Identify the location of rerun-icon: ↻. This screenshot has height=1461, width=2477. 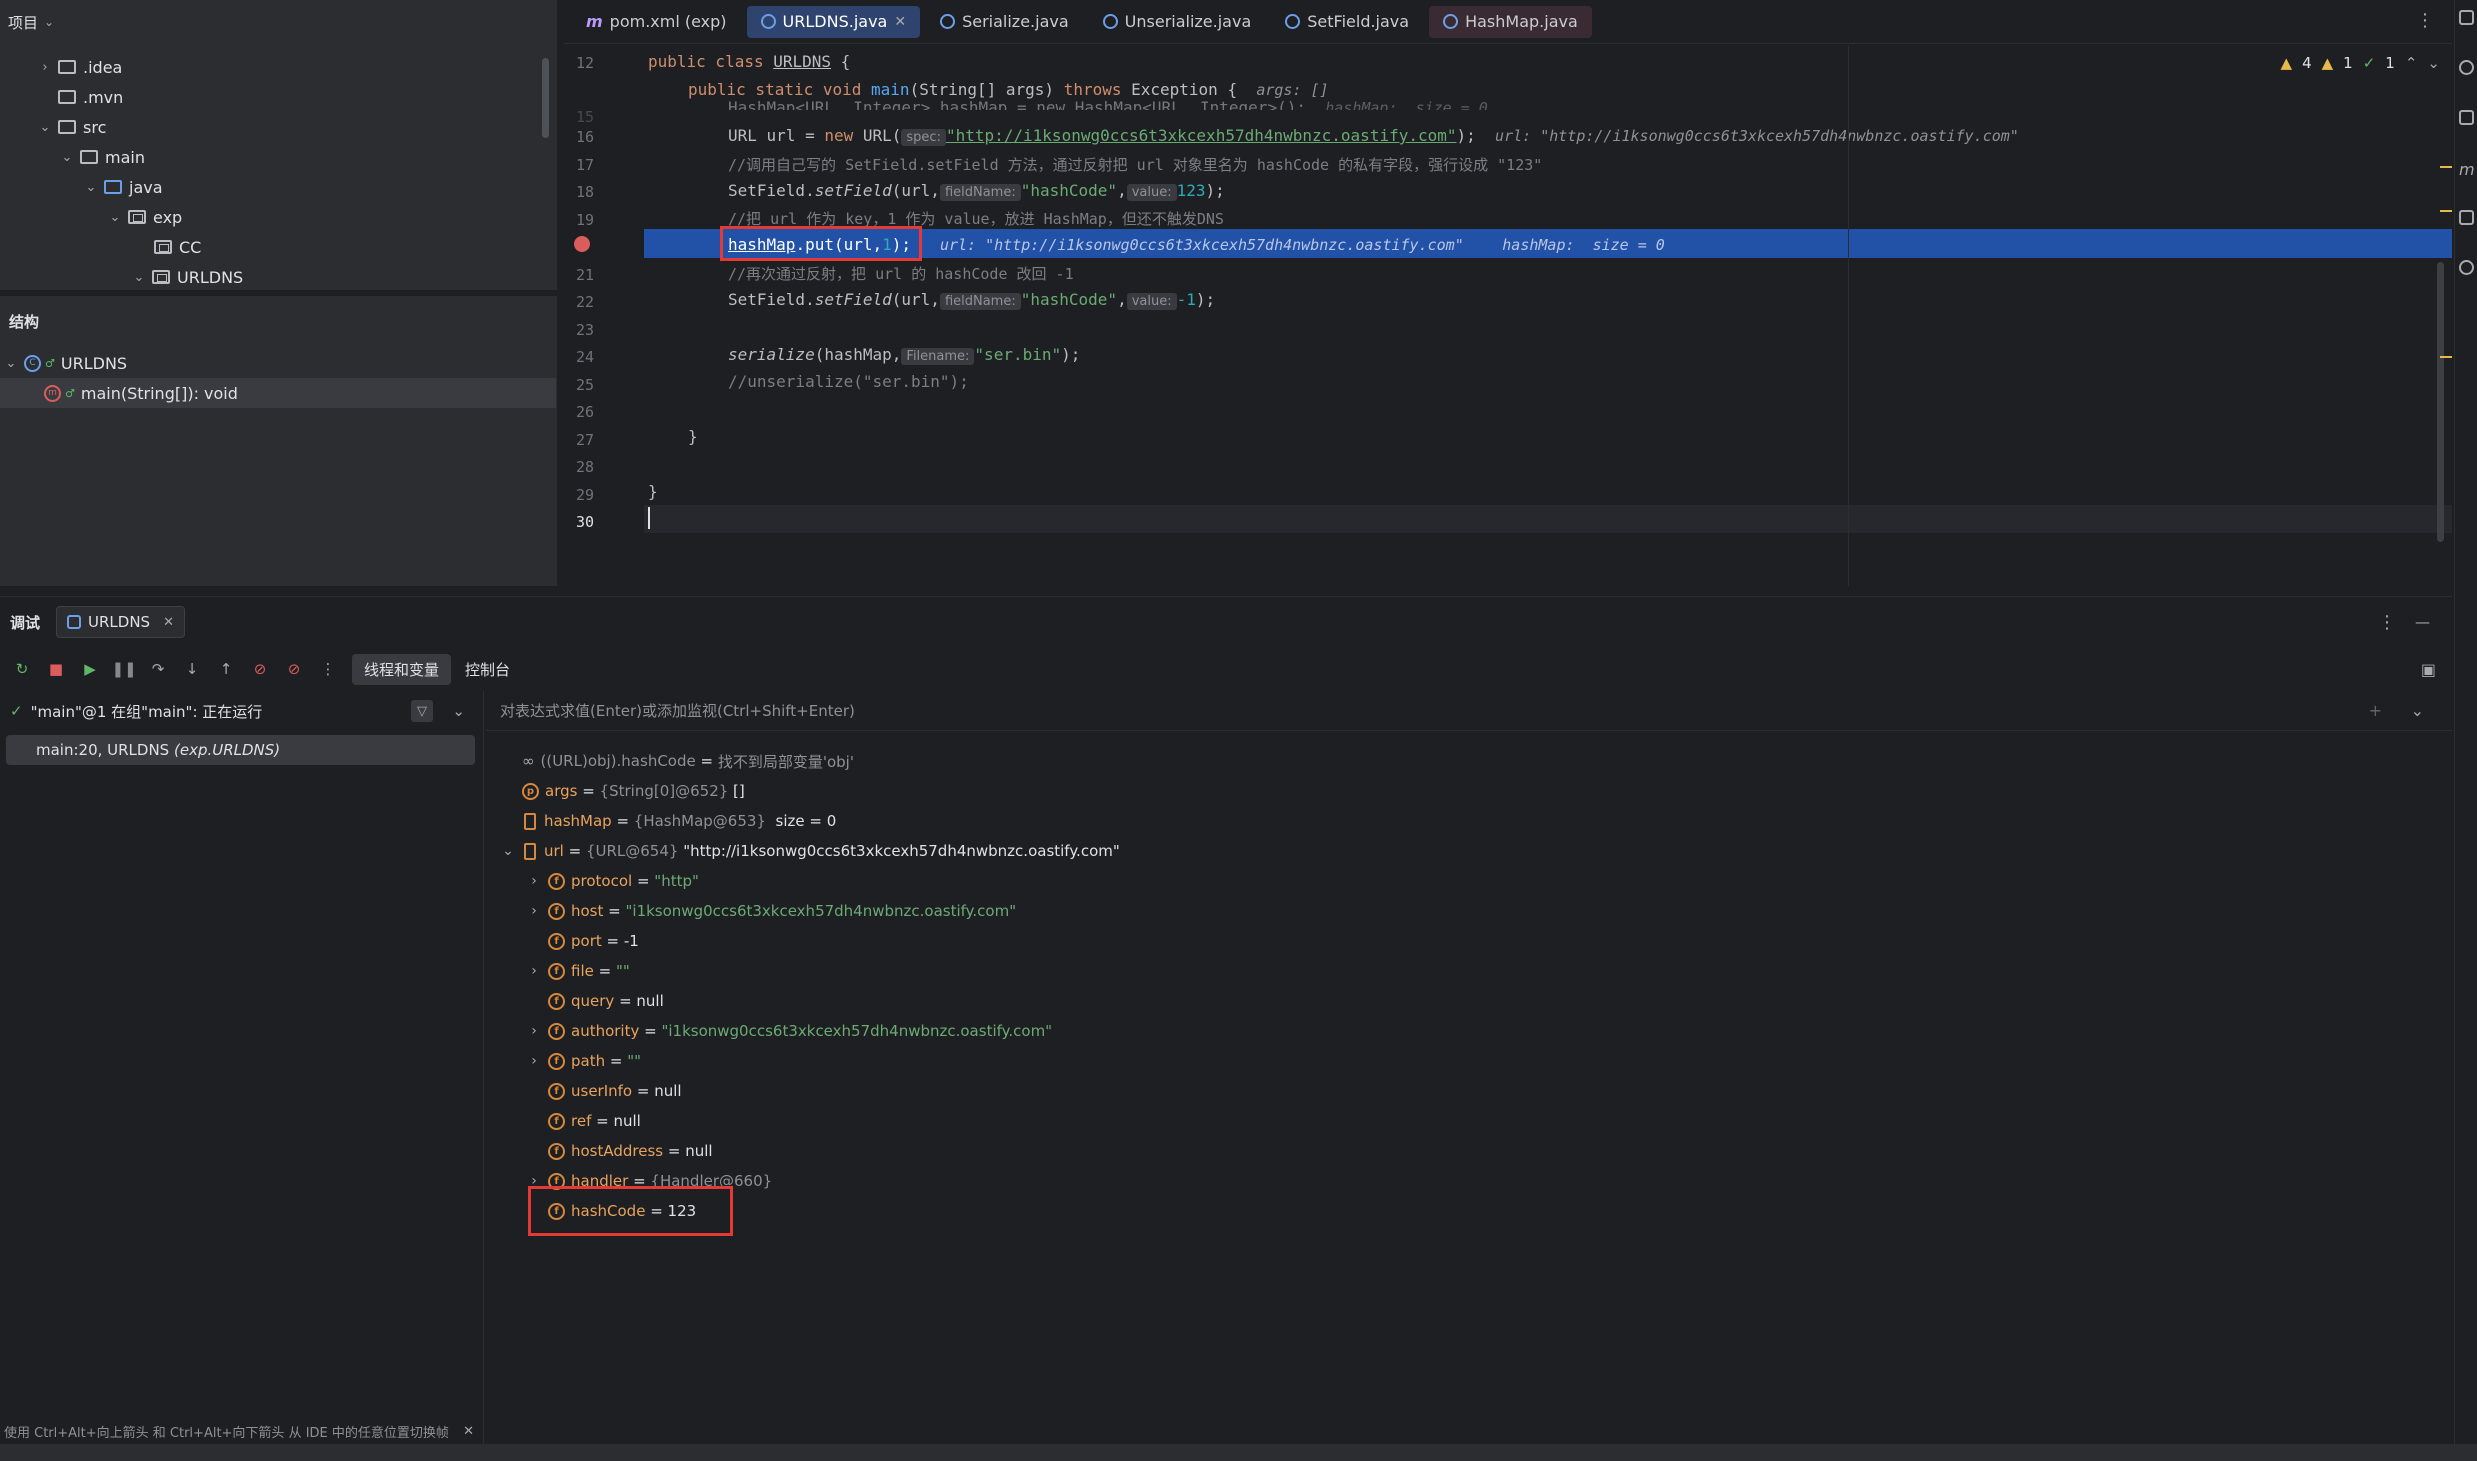
(22, 669).